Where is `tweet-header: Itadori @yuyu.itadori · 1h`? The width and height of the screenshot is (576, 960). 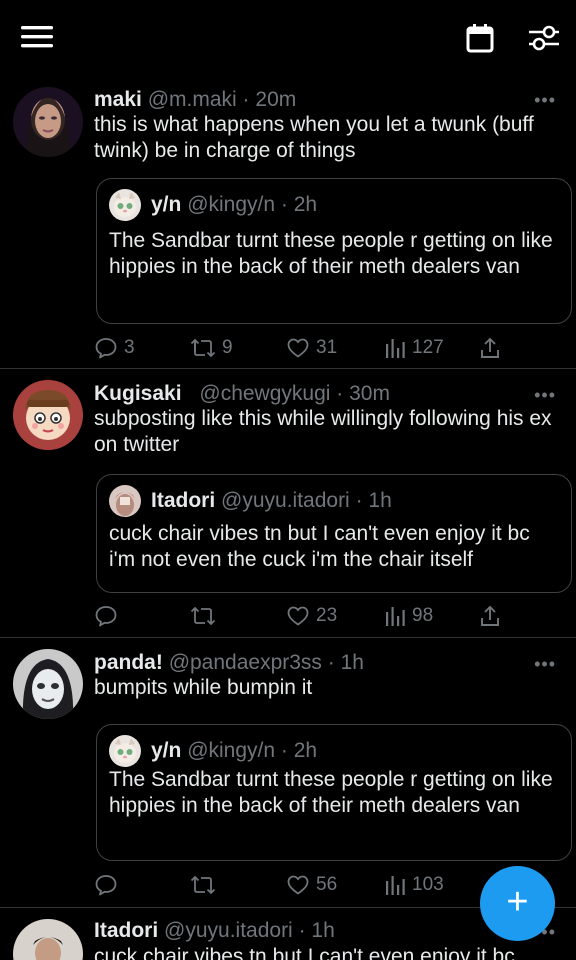 tweet-header: Itadori @yuyu.itadori · 1h is located at coordinates (214, 931).